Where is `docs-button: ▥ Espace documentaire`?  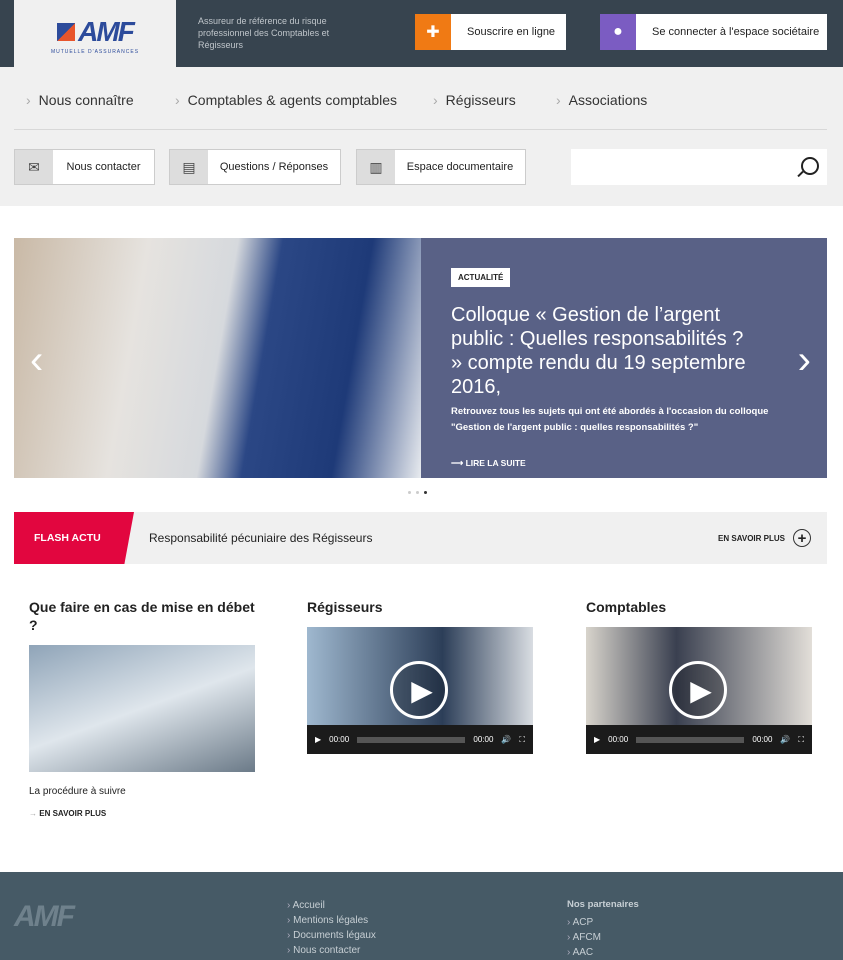 docs-button: ▥ Espace documentaire is located at coordinates (441, 167).